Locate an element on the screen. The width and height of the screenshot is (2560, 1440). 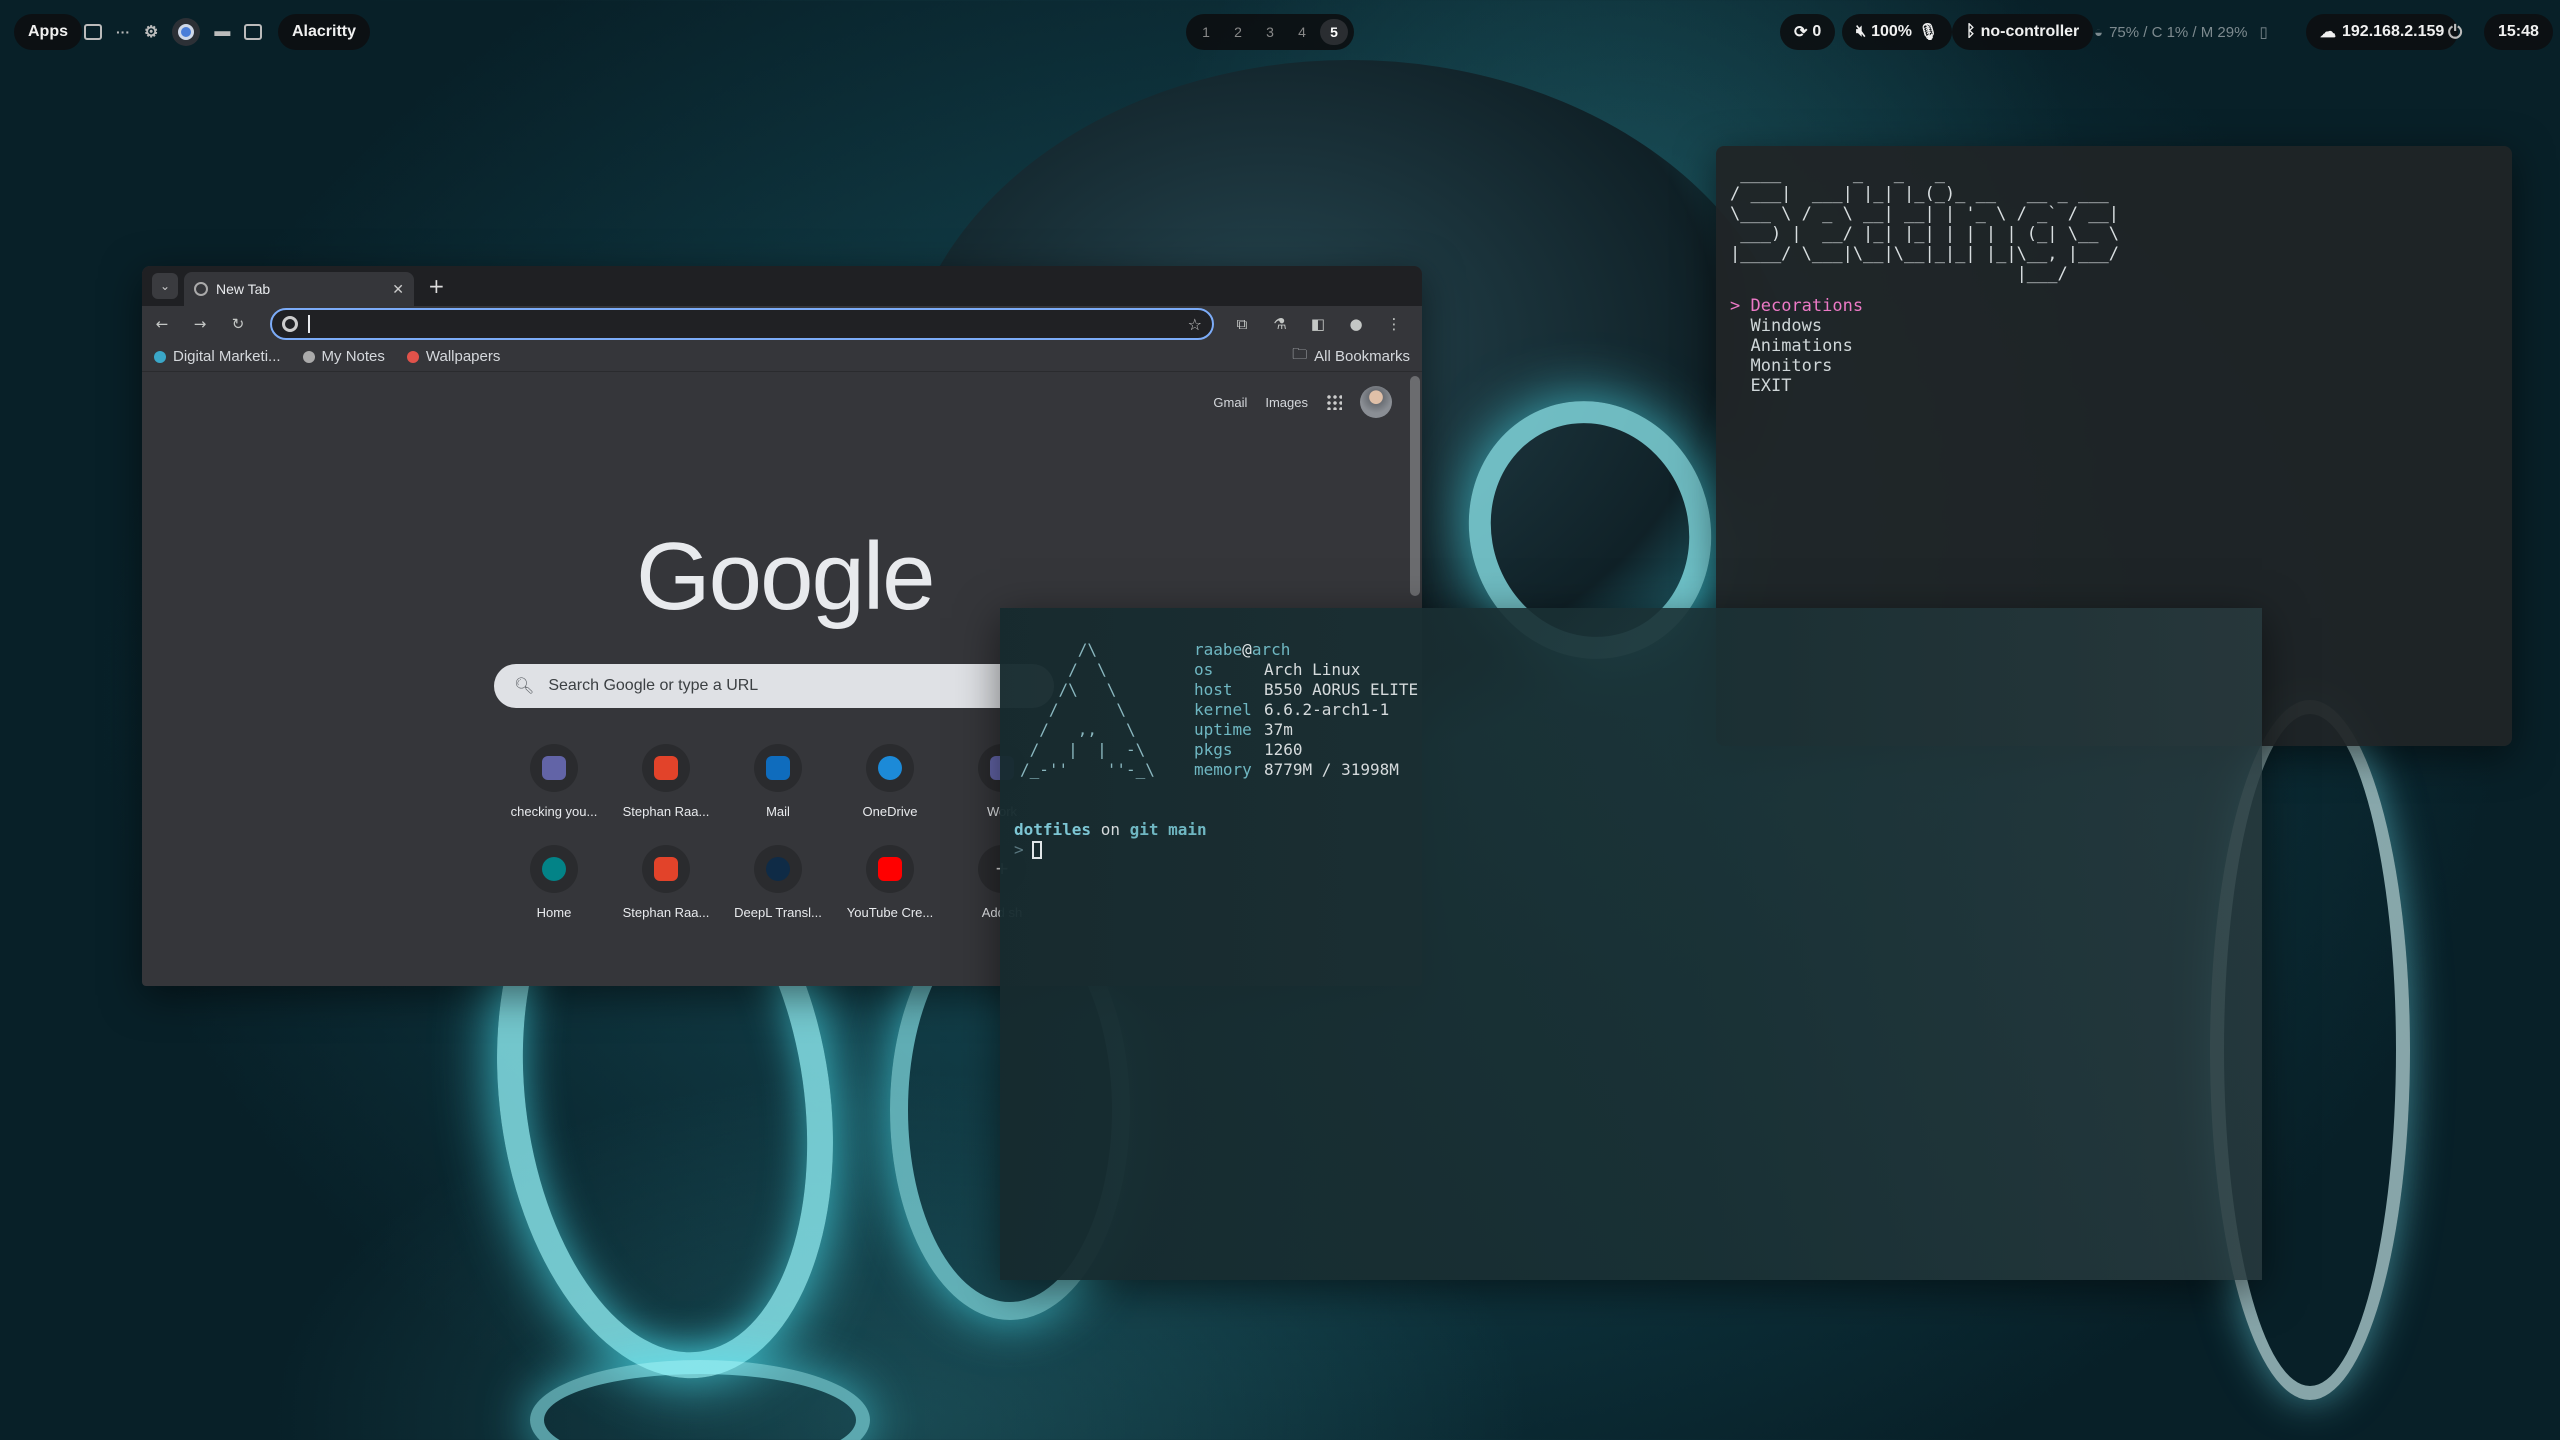
workspace-button: 1 is located at coordinates (1206, 32).